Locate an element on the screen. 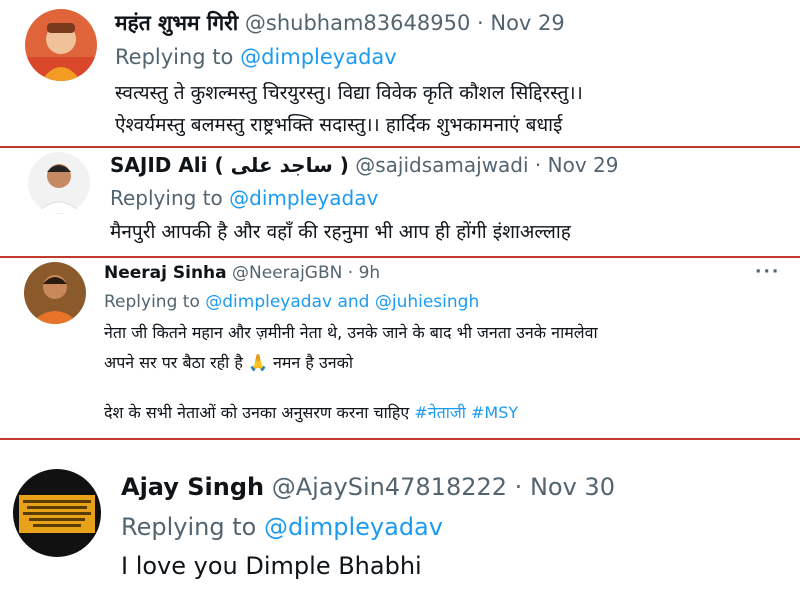 This screenshot has height=600, width=800. user-name: Neeraj Sinha is located at coordinates (165, 273).